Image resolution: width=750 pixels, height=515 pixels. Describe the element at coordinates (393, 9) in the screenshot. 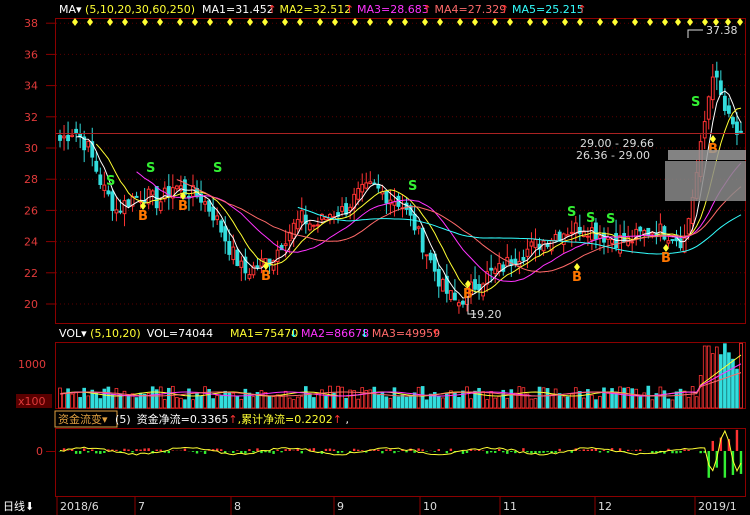

I see `ma-value-3: MA3=28.683` at that location.